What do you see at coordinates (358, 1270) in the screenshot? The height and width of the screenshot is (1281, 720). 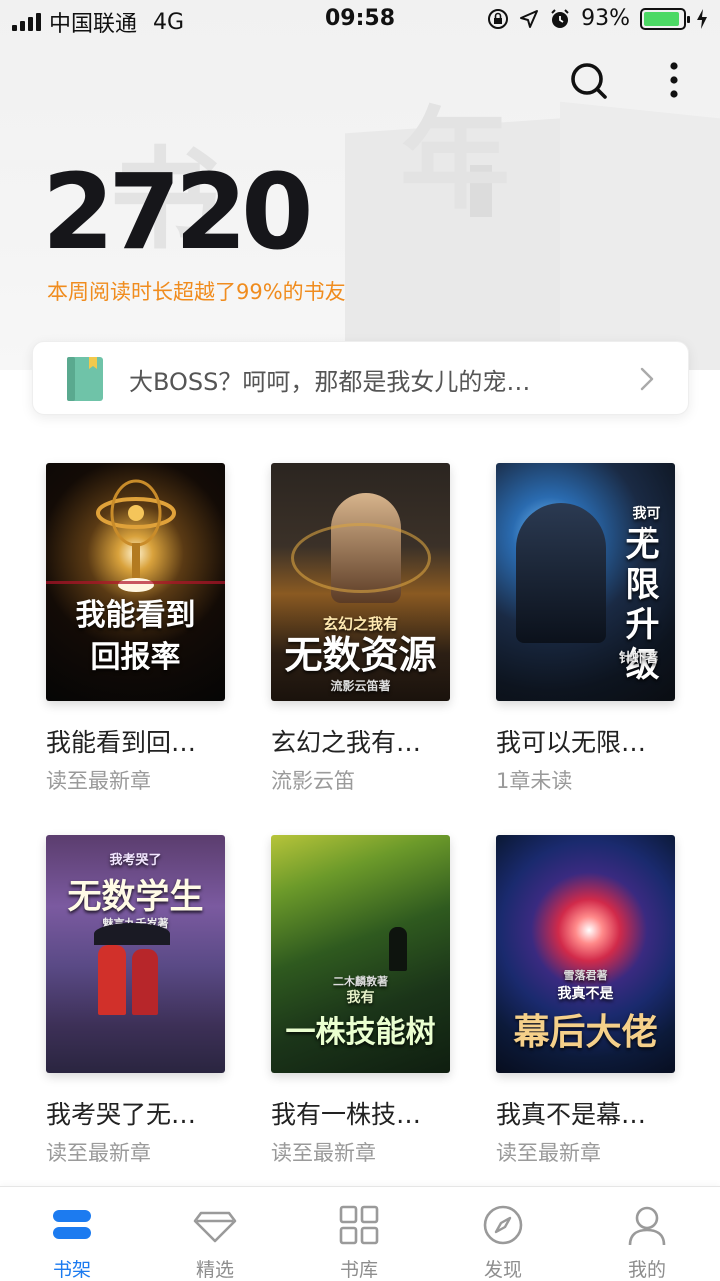 I see `tab-label: 书库` at bounding box center [358, 1270].